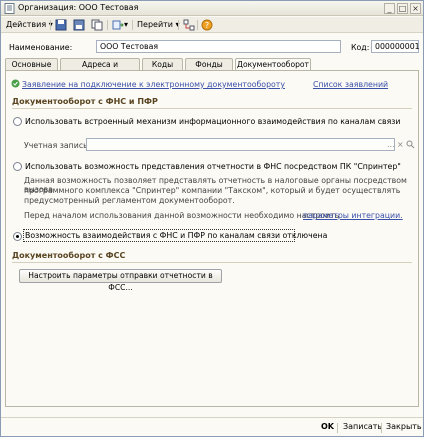 Image resolution: width=424 pixels, height=437 pixels. I want to click on document-icon, so click(9, 8).